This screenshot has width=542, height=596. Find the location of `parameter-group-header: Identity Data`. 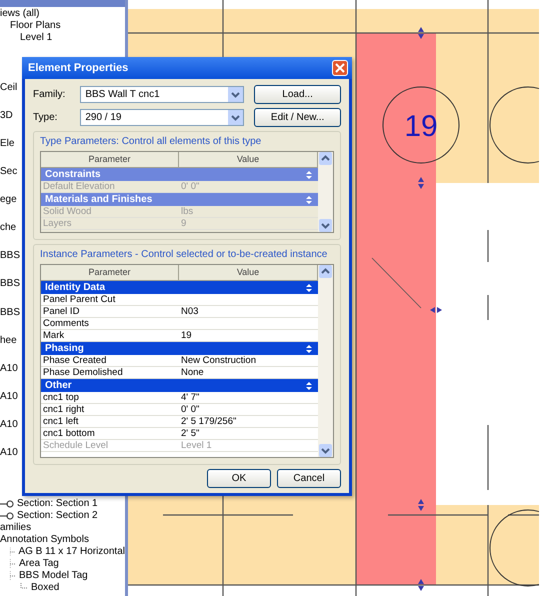

parameter-group-header: Identity Data is located at coordinates (179, 287).